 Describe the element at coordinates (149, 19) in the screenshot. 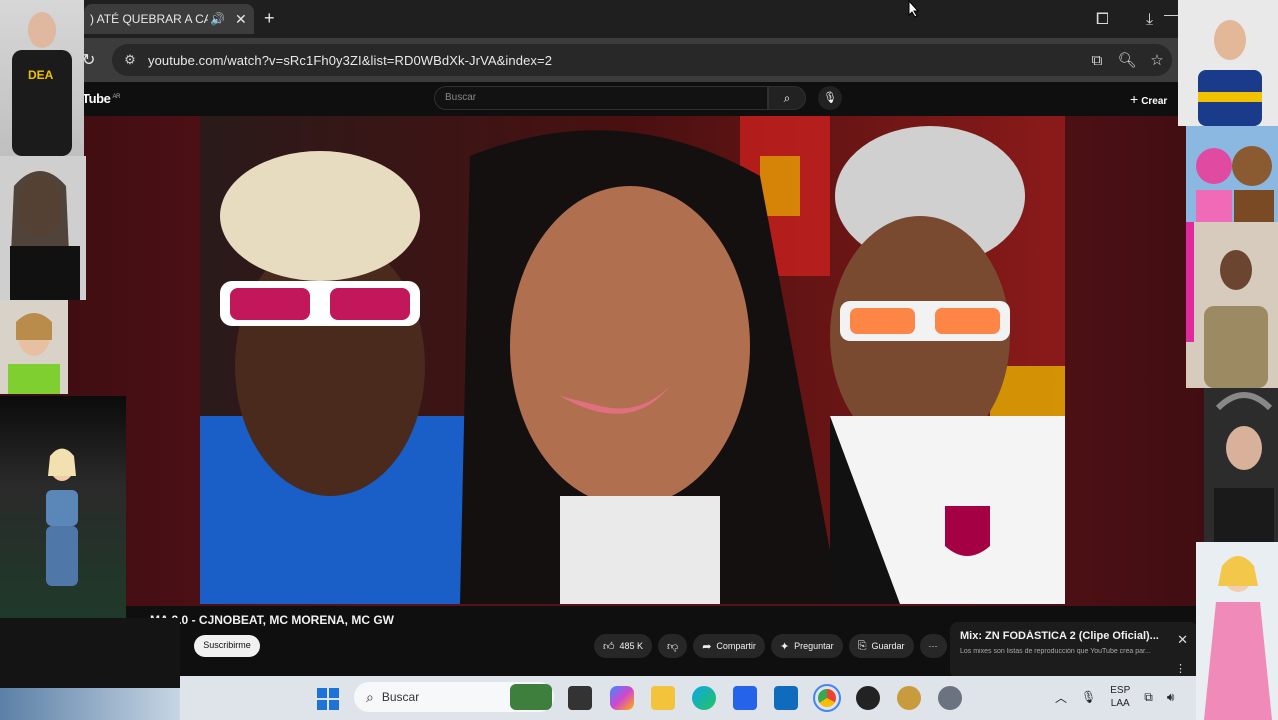

I see `tab-title: ) ATÉ QUEBRAR A CAMA` at that location.